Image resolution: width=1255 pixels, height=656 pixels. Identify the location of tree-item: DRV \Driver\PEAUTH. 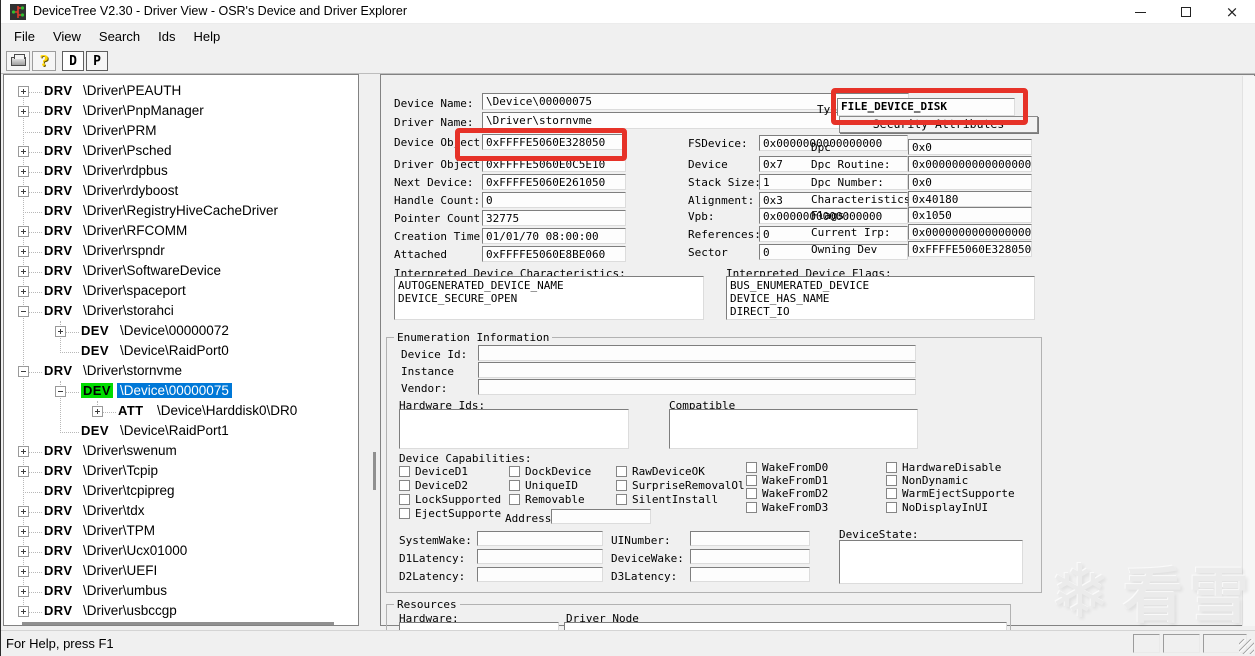
(181, 91).